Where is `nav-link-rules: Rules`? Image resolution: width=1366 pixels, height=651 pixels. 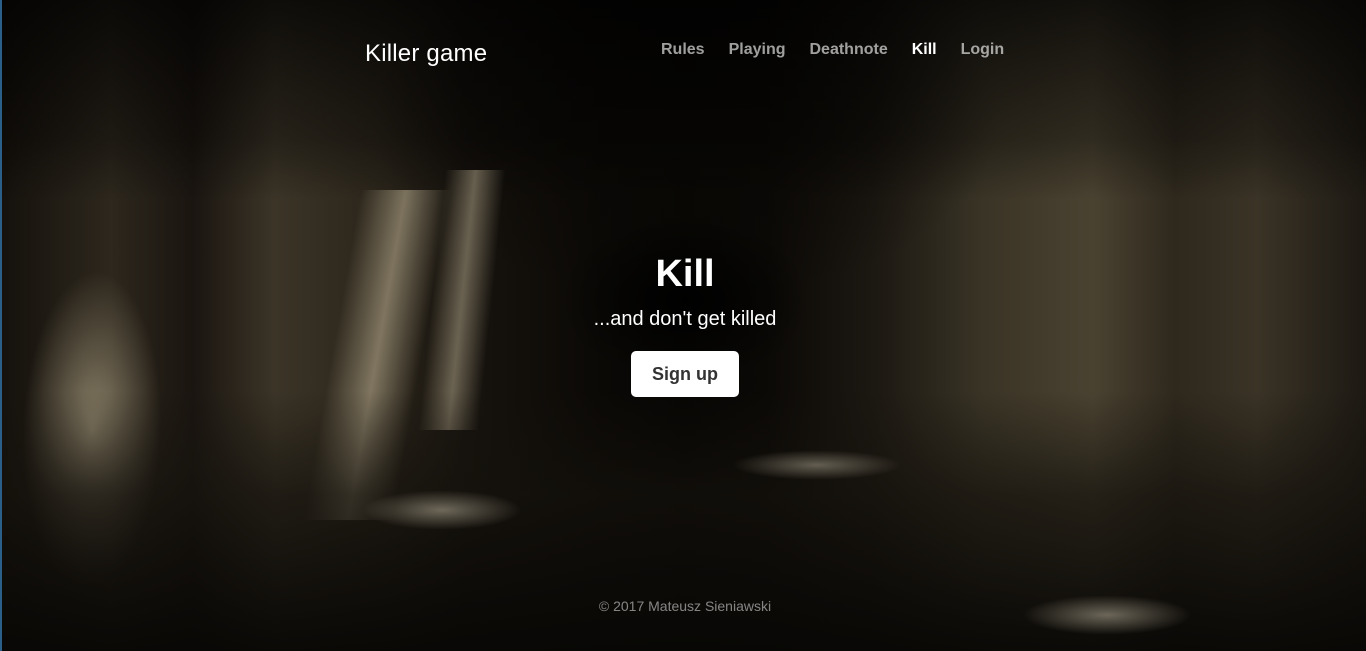
nav-link-rules: Rules is located at coordinates (683, 50).